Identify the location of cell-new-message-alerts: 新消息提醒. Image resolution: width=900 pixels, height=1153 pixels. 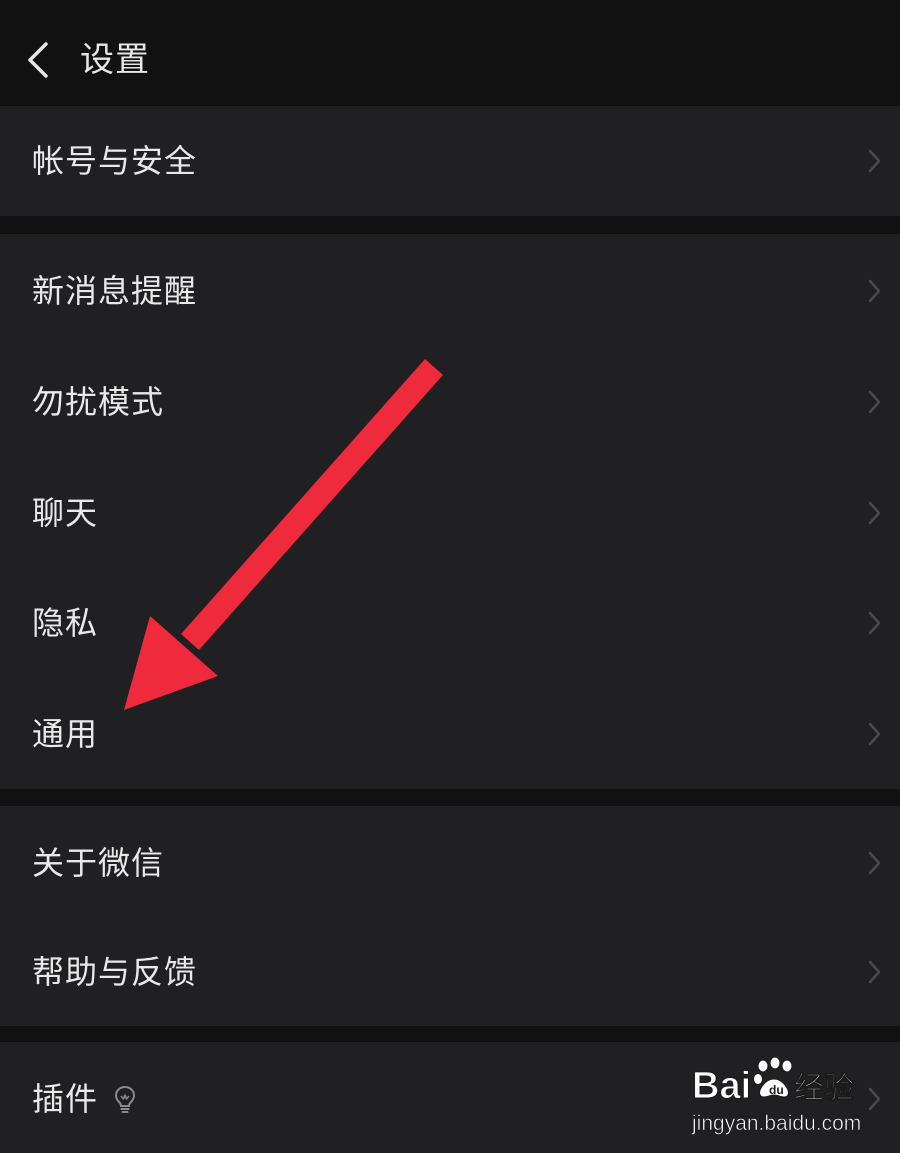
(450, 291).